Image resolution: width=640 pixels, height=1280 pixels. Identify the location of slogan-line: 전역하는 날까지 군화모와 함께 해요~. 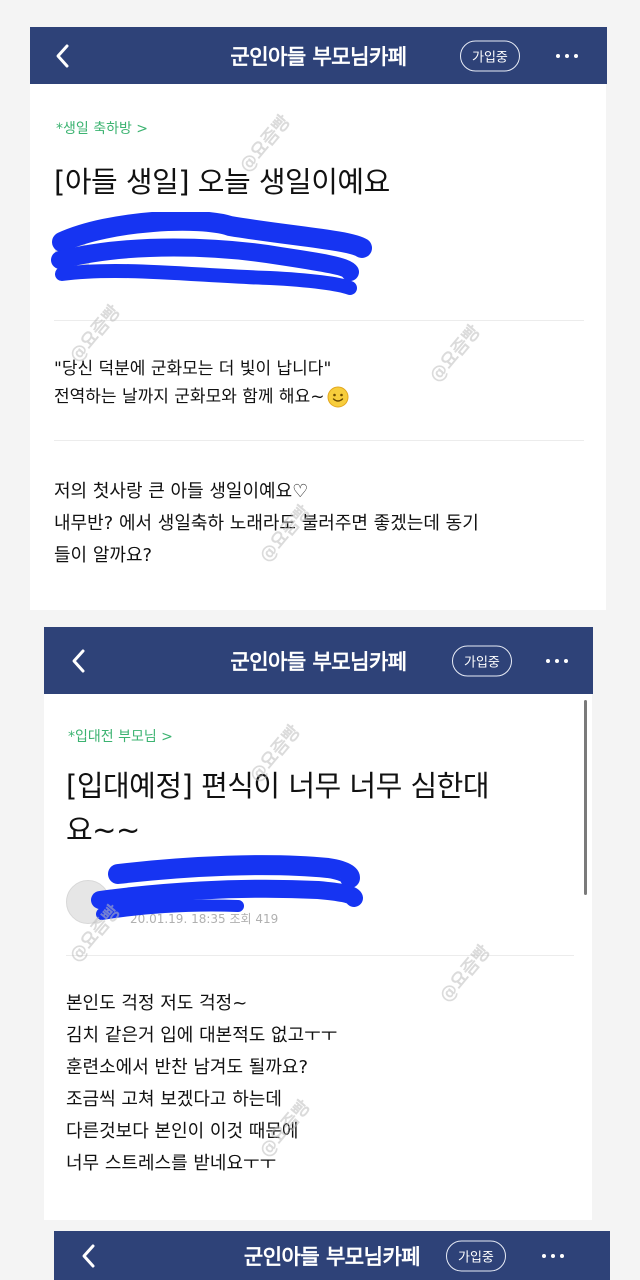
(201, 397).